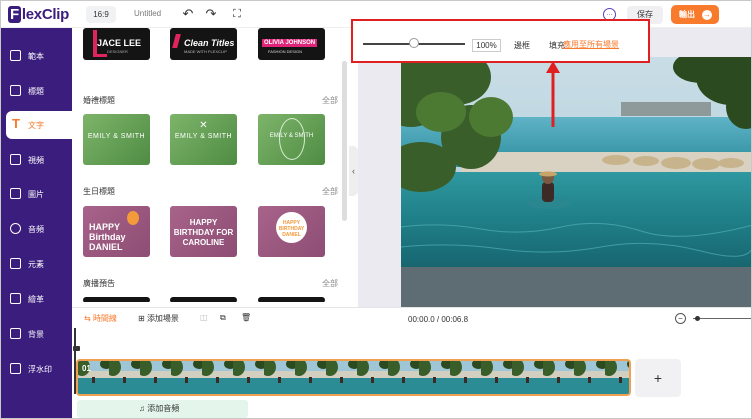  Describe the element at coordinates (388, 44) in the screenshot. I see `zoom-slider-fill` at that location.